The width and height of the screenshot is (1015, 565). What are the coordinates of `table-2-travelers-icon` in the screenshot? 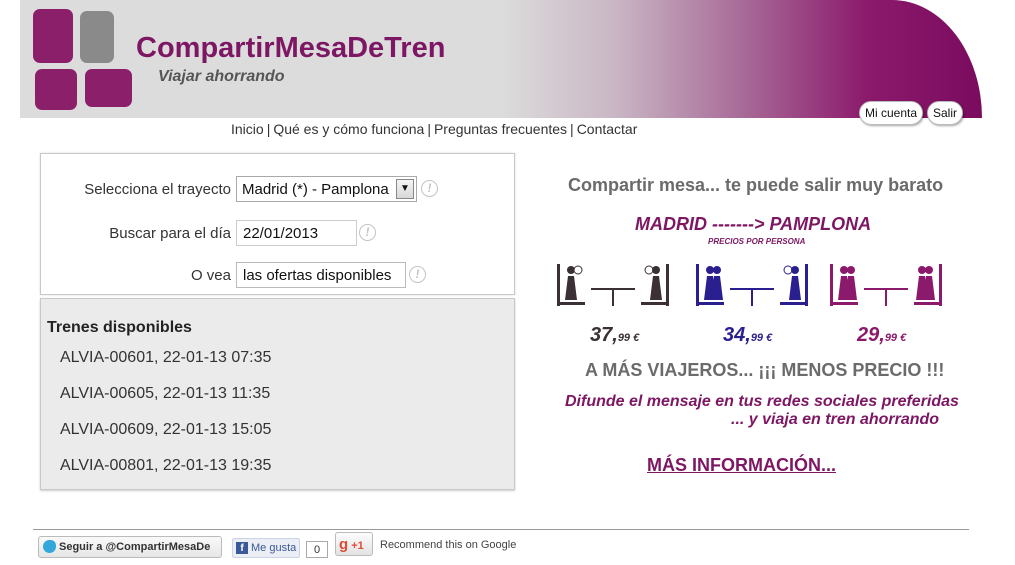 It's located at (613, 285).